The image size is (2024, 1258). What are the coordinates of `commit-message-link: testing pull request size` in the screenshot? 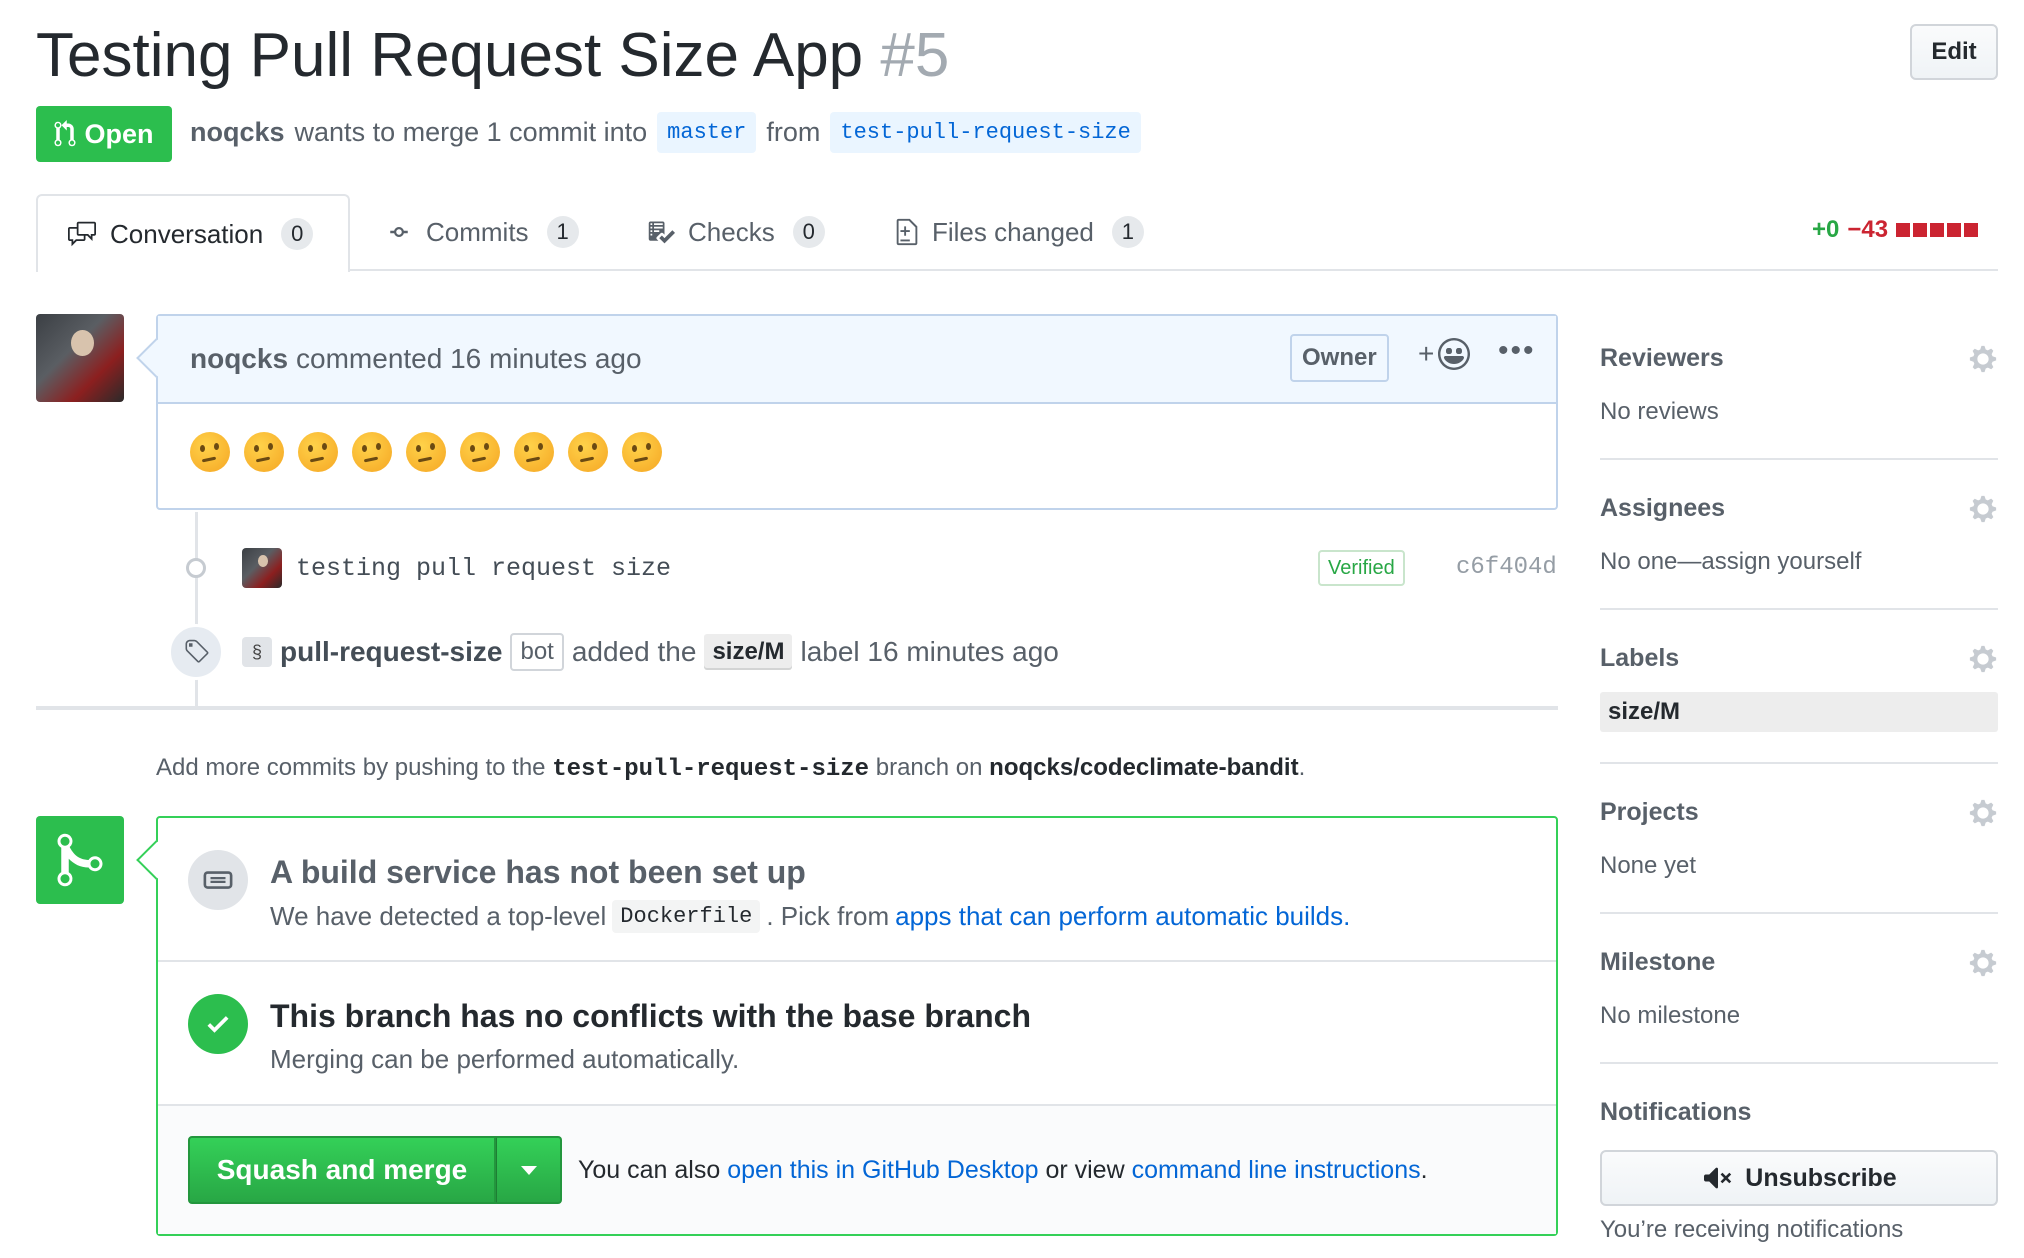 It's located at (483, 568).